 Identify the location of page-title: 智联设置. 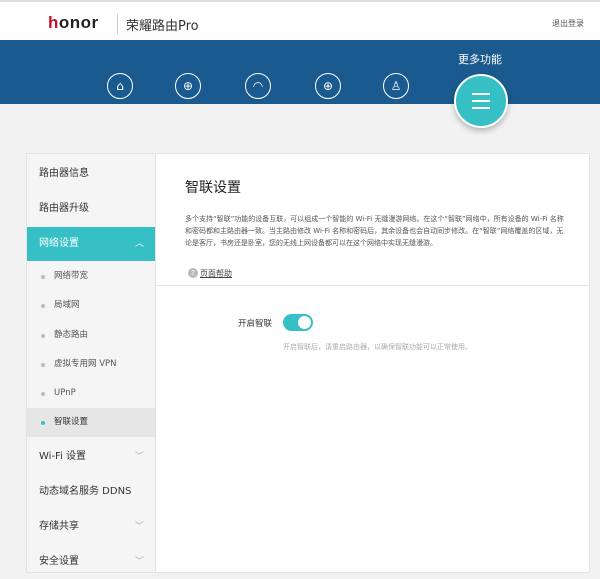
(213, 188).